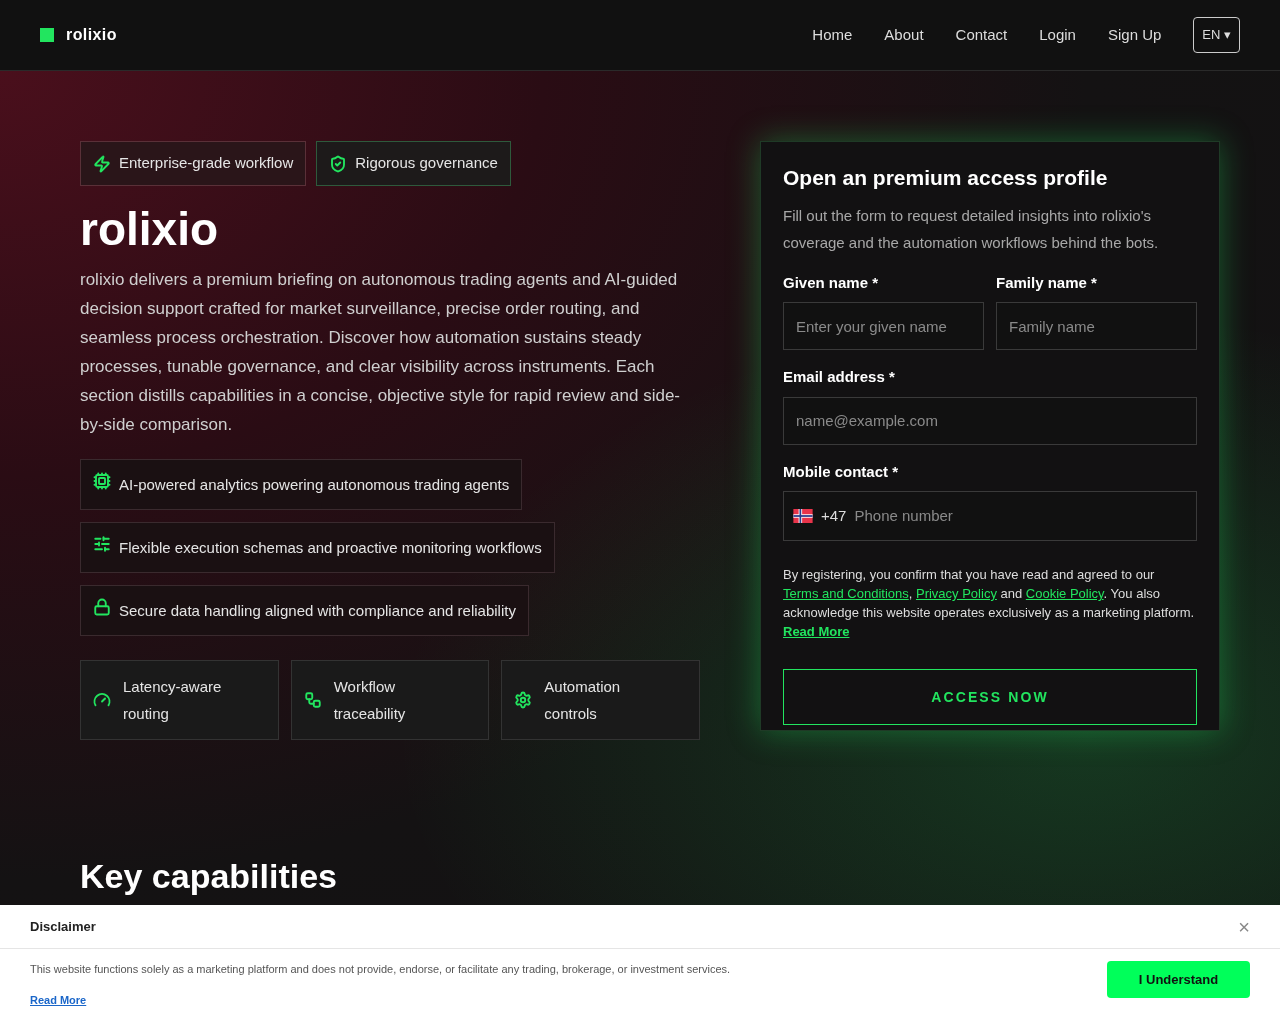 Image resolution: width=1280 pixels, height=1024 pixels. Describe the element at coordinates (841, 471) in the screenshot. I see `field-label: Mobile contact *` at that location.